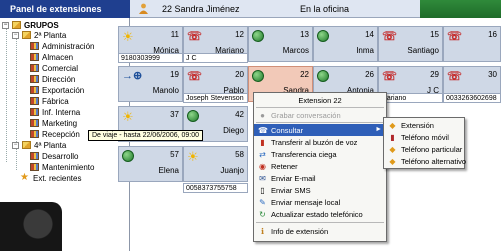 The height and width of the screenshot is (251, 501). What do you see at coordinates (215, 164) in the screenshot?
I see `extension-58: ☀ 58 Juanjo` at bounding box center [215, 164].